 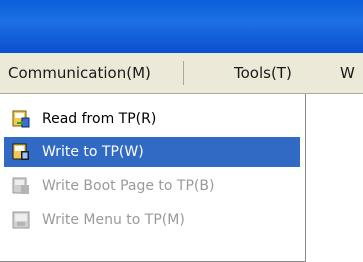 I want to click on menu-item-write-to-tp: Write to TP(W), so click(x=152, y=152).